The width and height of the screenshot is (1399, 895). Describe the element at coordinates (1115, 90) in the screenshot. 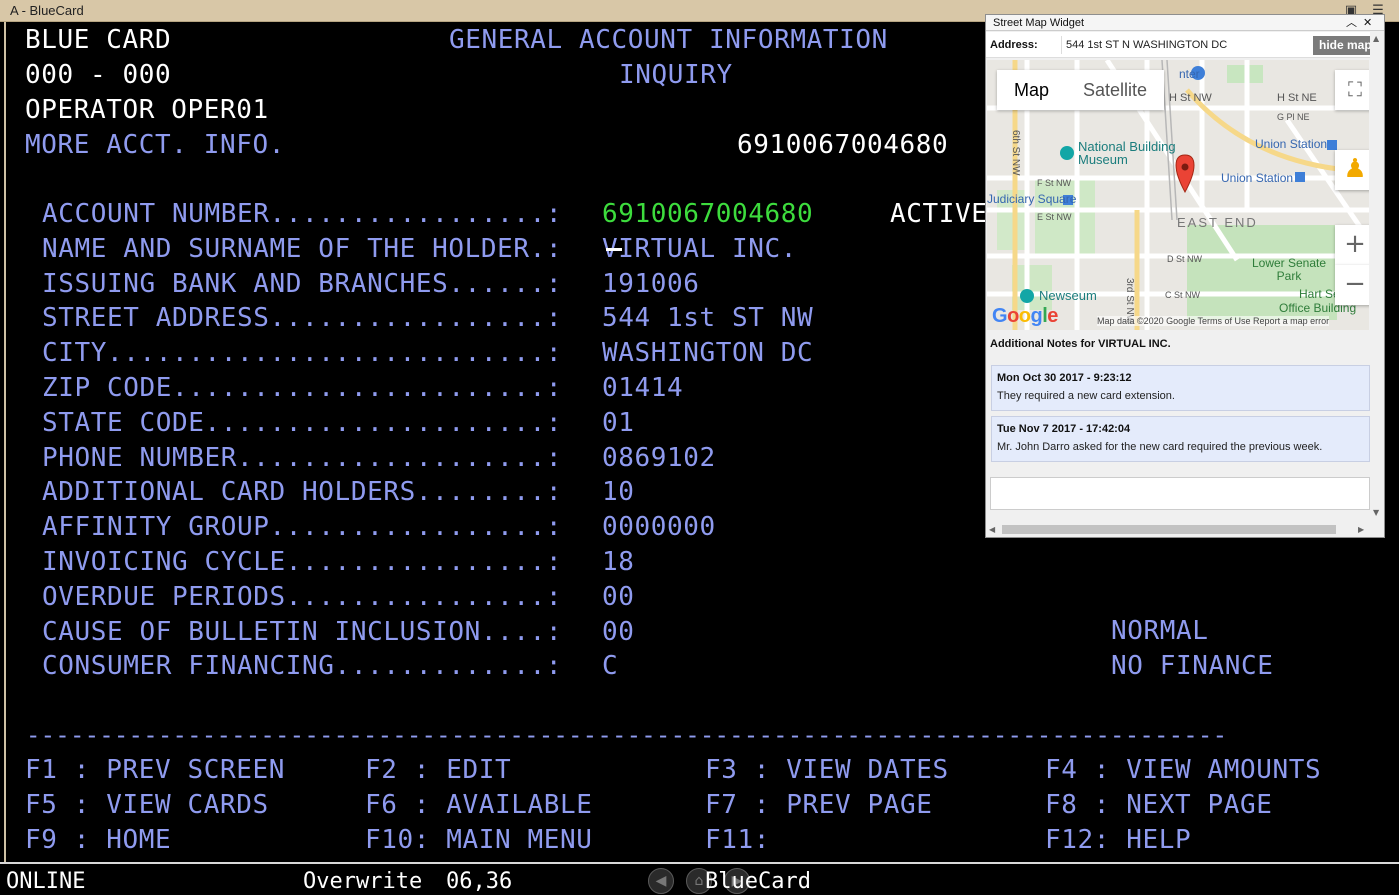

I see `map-type-satellite-button: Satellite` at that location.